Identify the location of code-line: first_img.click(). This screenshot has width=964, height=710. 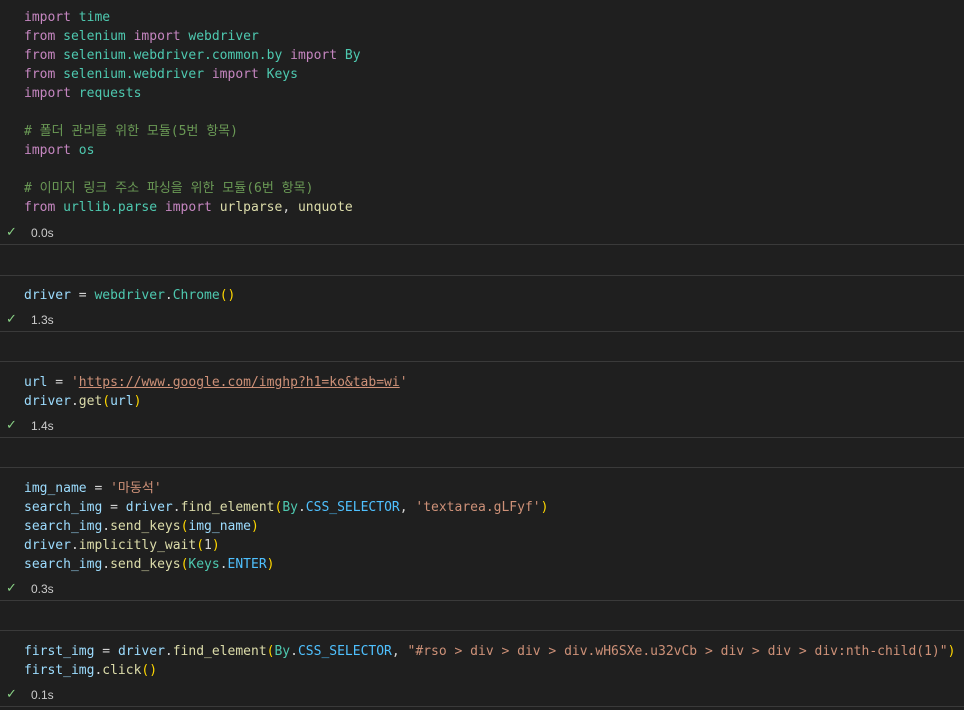
(489, 670).